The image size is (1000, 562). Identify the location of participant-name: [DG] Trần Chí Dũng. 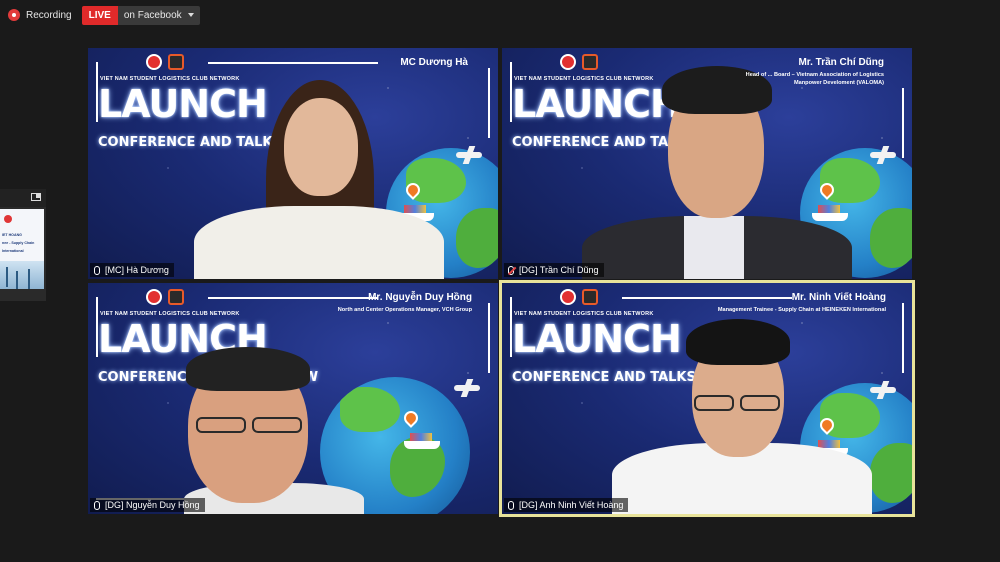
(559, 270).